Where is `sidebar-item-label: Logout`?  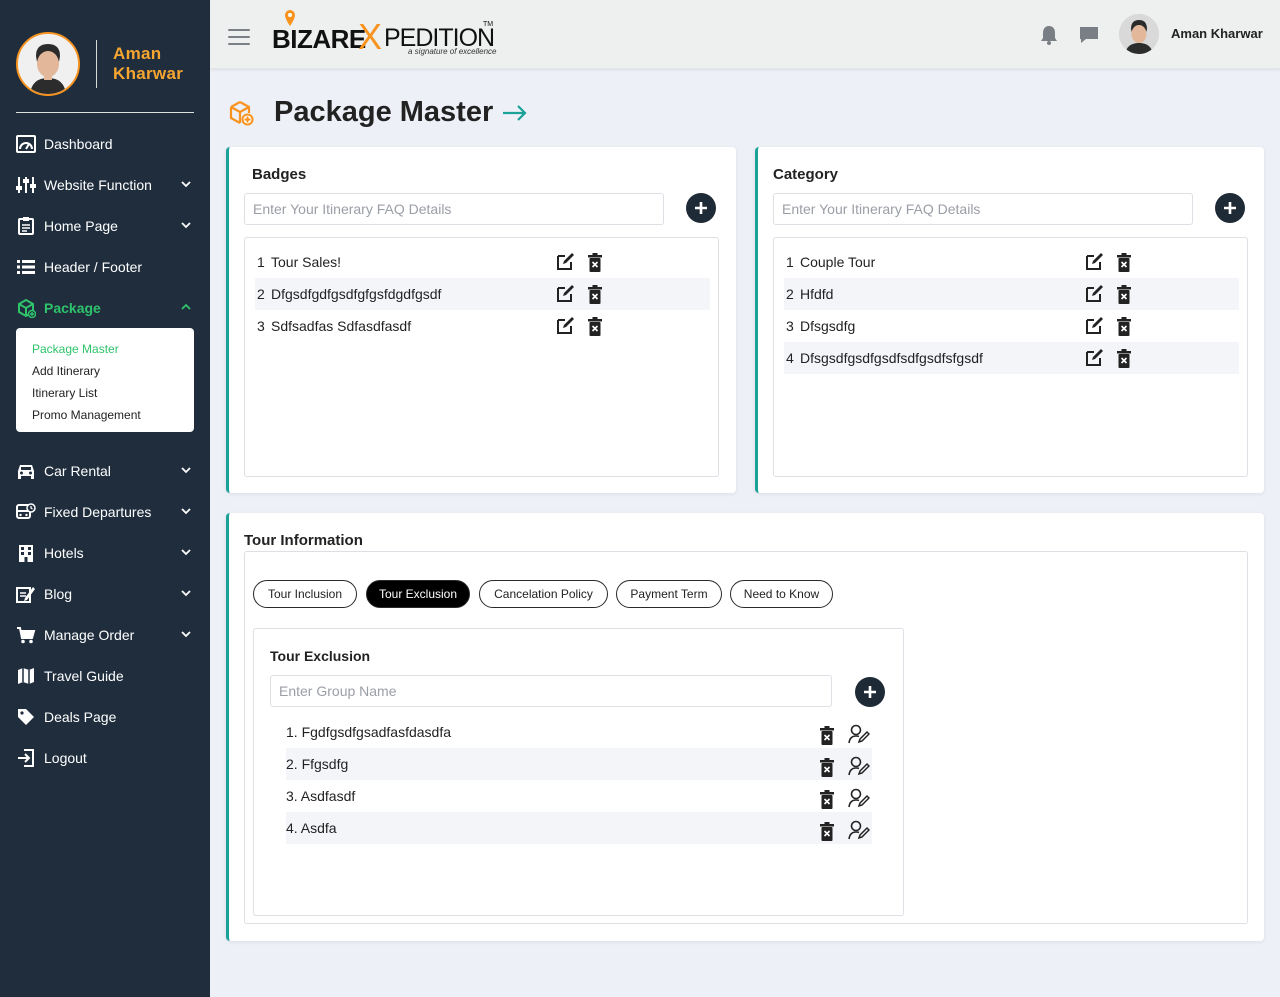 sidebar-item-label: Logout is located at coordinates (65, 757).